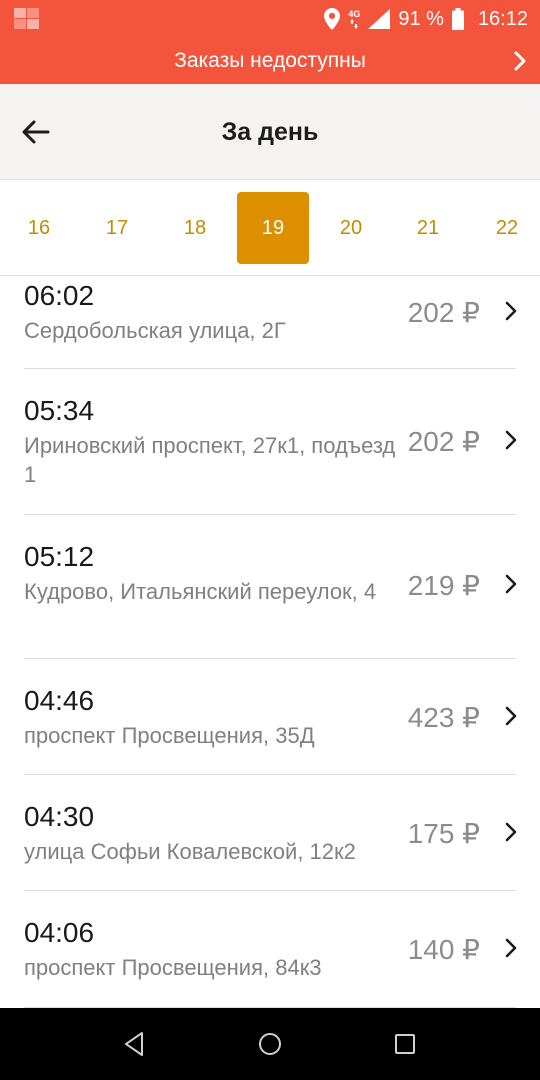 The height and width of the screenshot is (1080, 540). Describe the element at coordinates (457, 19) in the screenshot. I see `battery-icon` at that location.